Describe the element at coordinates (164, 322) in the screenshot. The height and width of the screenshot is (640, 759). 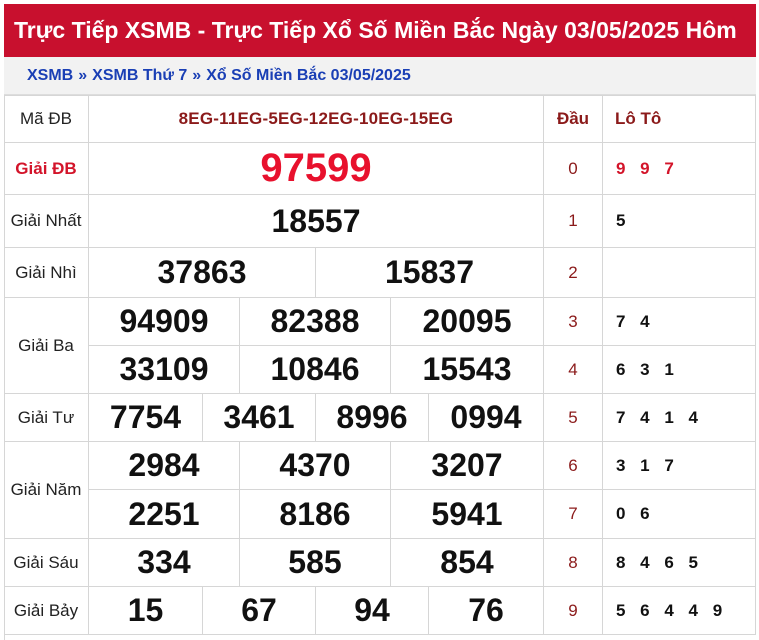
I see `prize-ba-number: 94909` at that location.